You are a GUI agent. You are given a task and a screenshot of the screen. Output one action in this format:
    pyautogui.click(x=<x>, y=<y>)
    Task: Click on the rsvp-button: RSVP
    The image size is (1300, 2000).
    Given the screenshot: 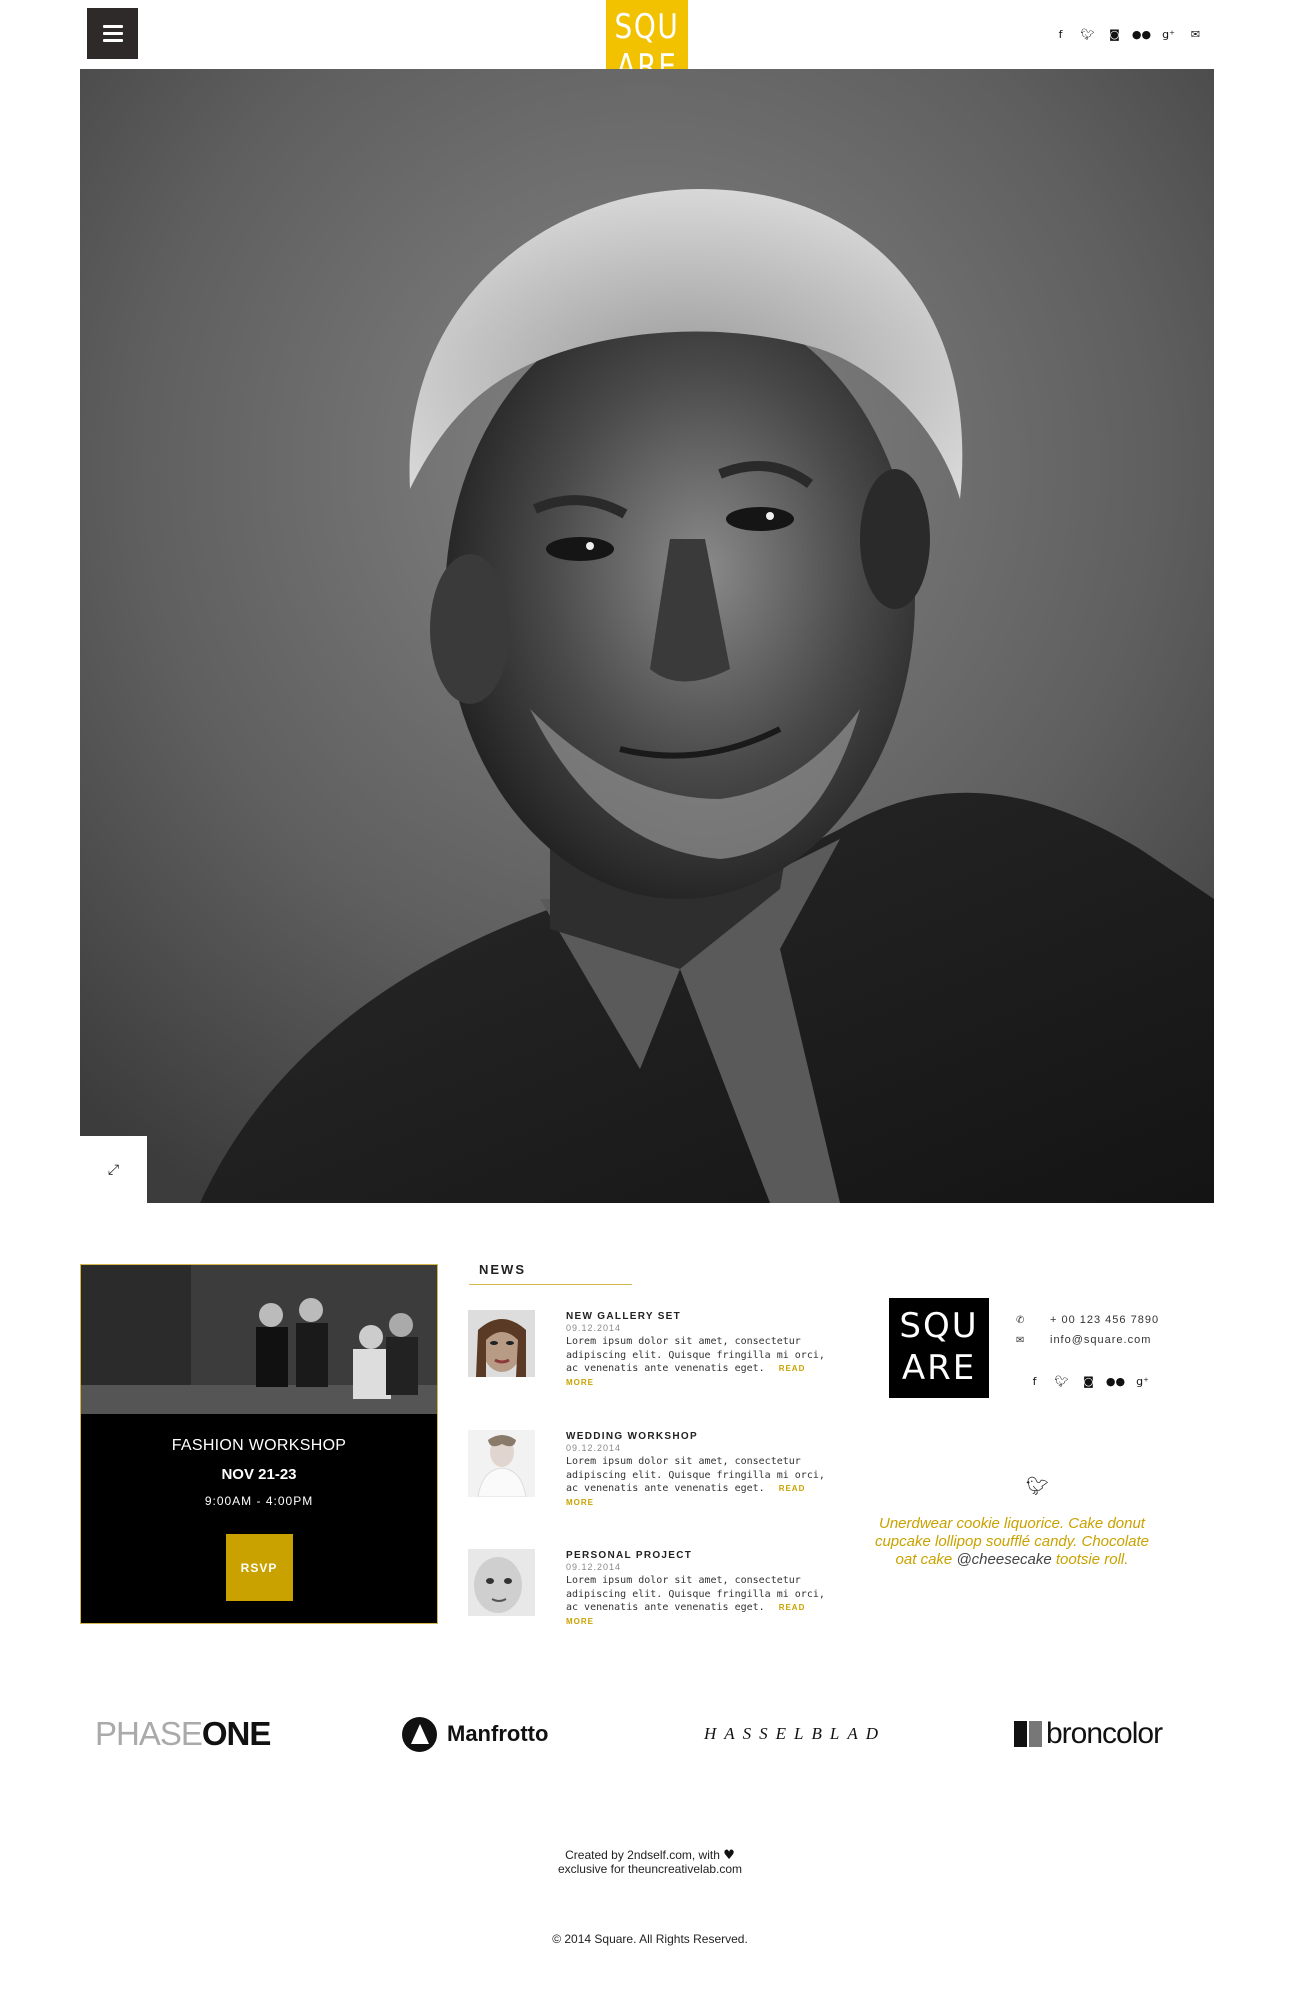 What is the action you would take?
    pyautogui.click(x=259, y=1567)
    